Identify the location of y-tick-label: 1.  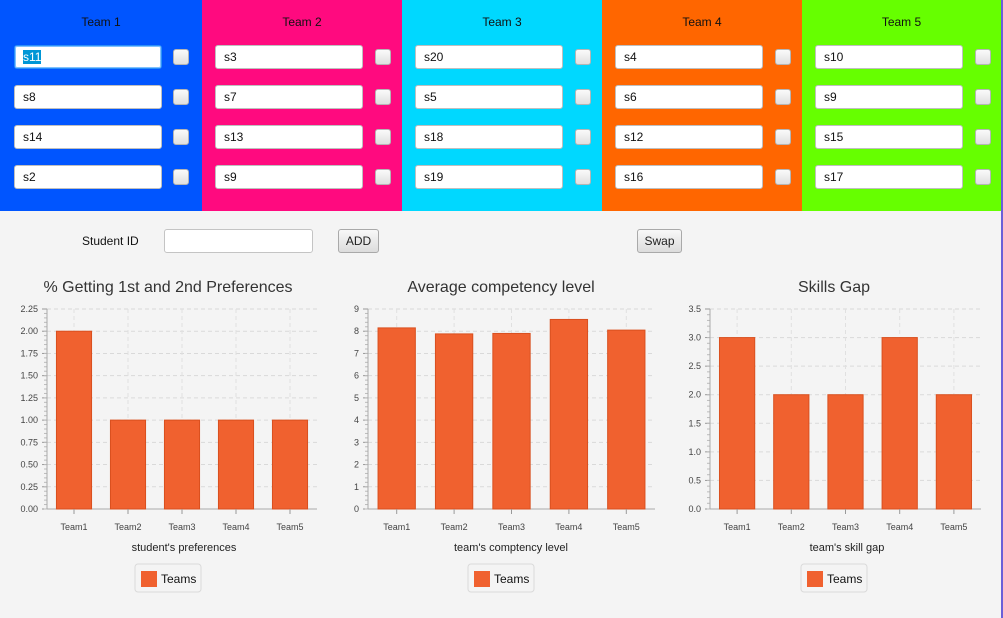
(356, 487).